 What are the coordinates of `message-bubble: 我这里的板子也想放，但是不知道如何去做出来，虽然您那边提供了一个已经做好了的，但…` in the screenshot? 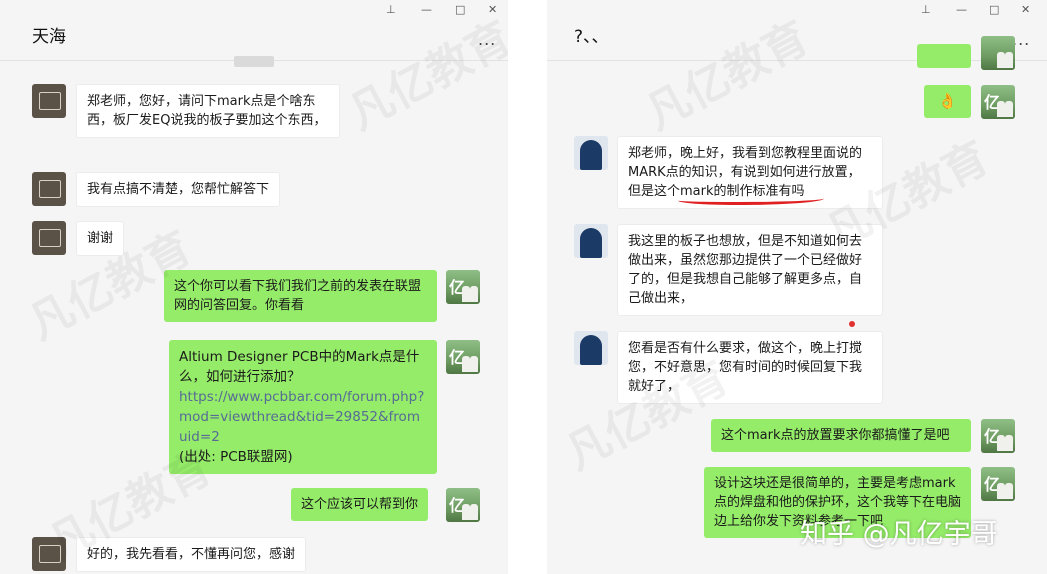 It's located at (750, 270).